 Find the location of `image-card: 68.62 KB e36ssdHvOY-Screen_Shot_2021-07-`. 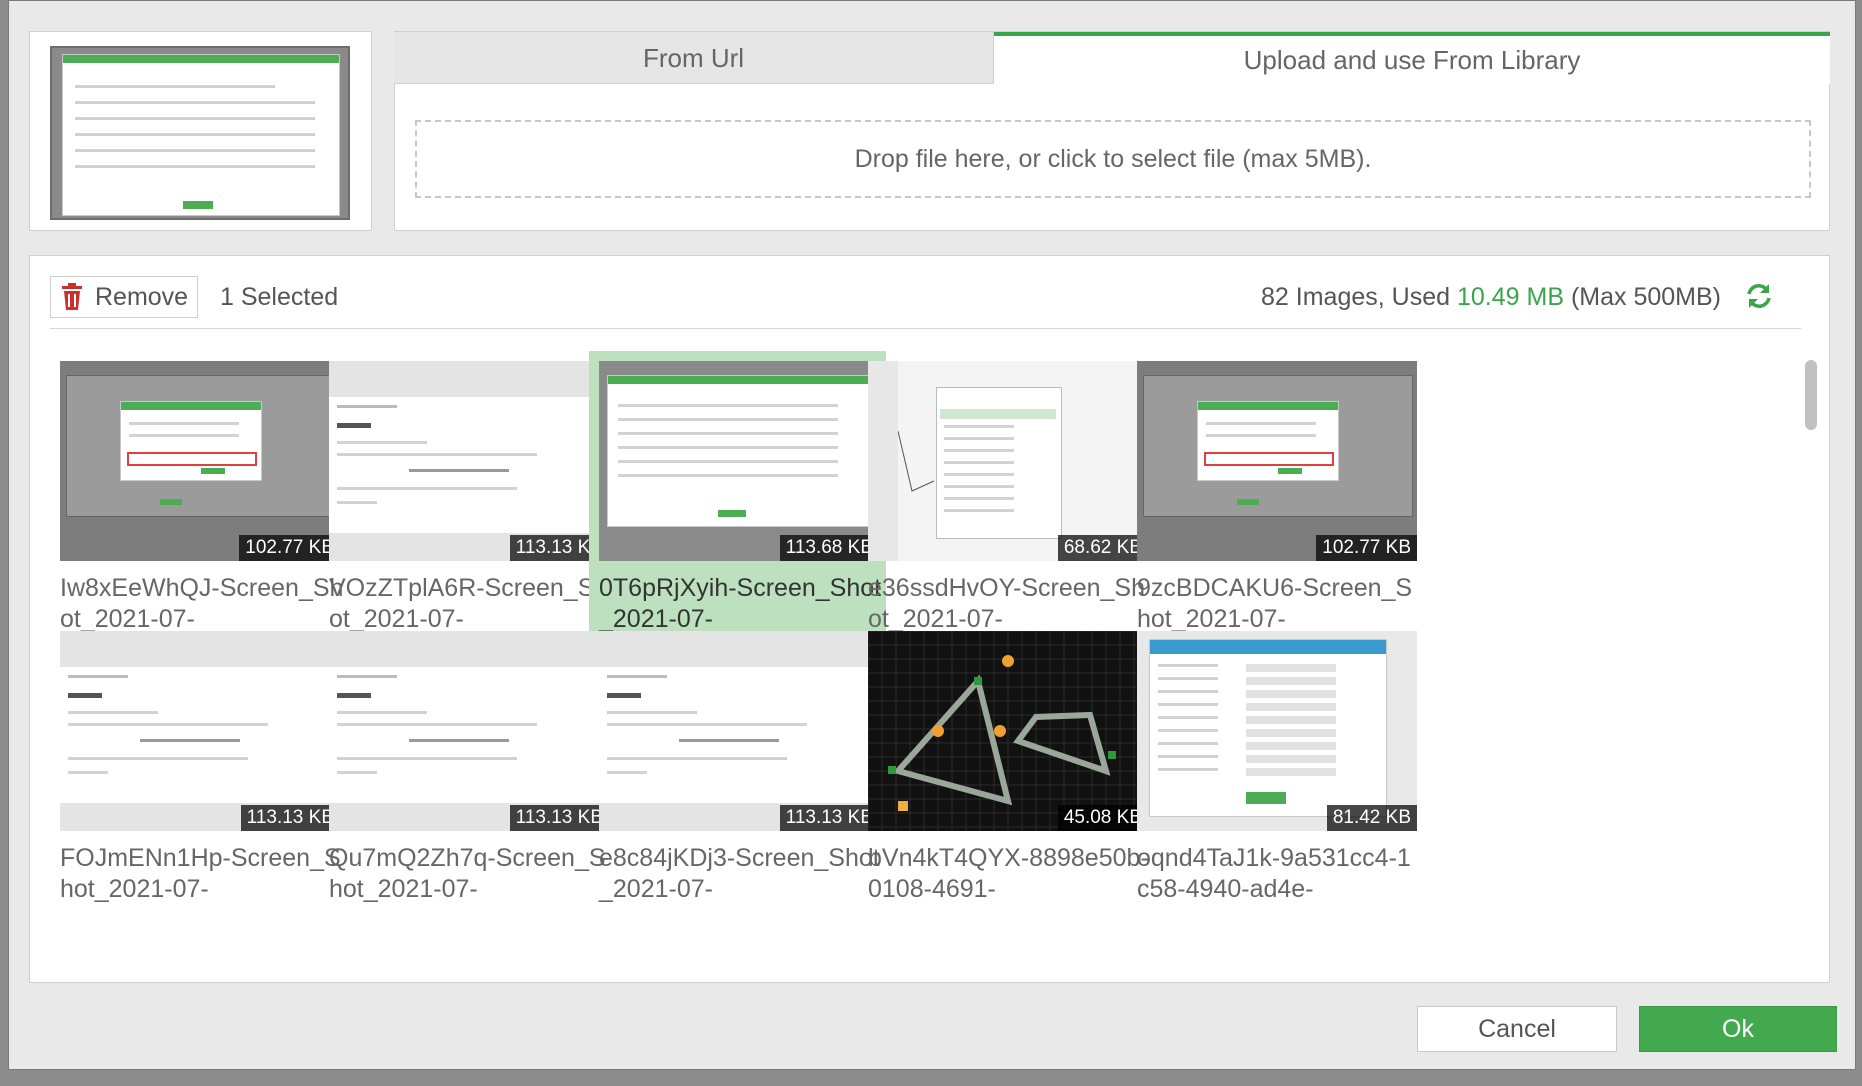

image-card: 68.62 KB e36ssdHvOY-Screen_Shot_2021-07- is located at coordinates (1006, 499).